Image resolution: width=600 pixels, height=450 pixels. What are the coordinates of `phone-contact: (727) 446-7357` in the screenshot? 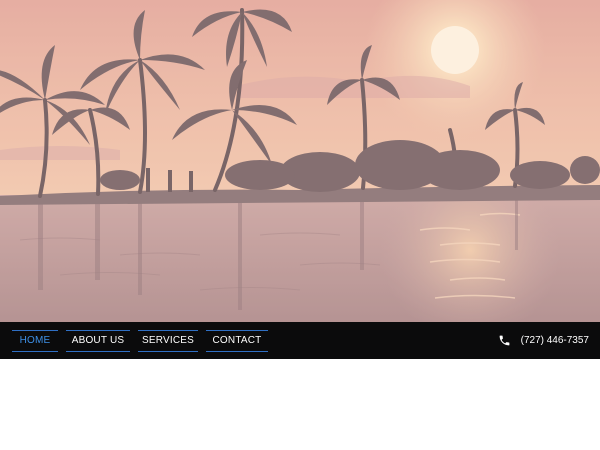 It's located at (543, 340).